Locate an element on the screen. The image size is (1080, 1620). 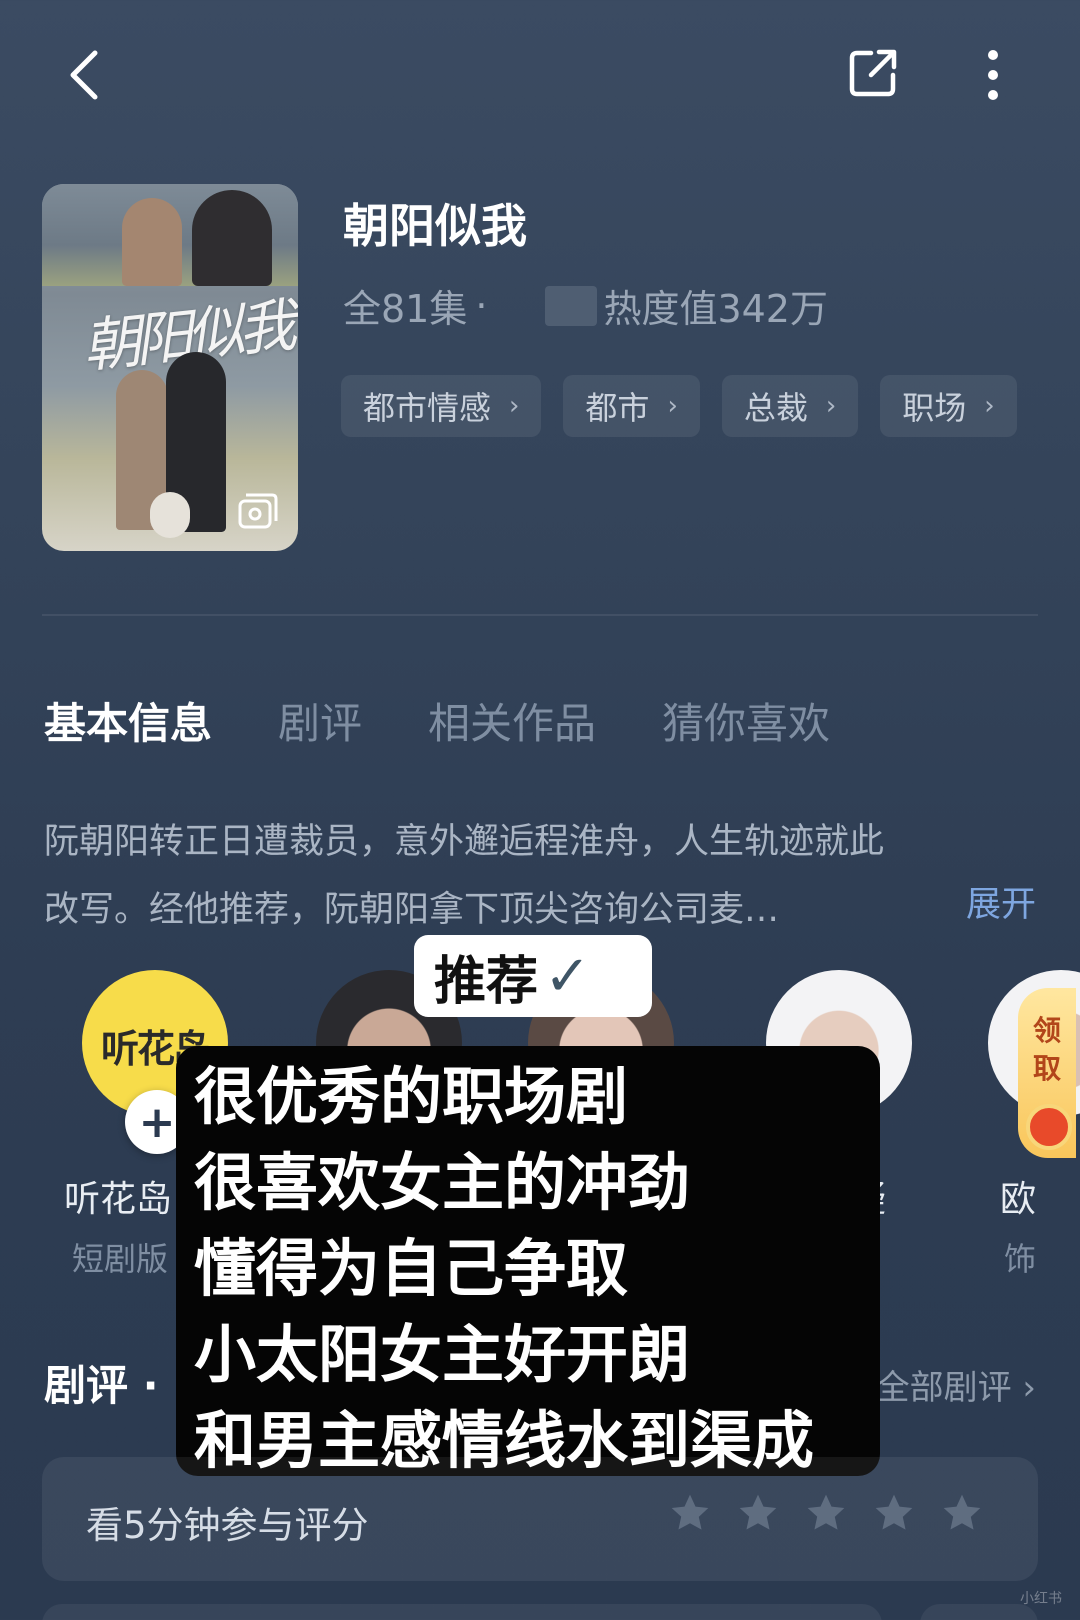
review-card-peek is located at coordinates (462, 1612).